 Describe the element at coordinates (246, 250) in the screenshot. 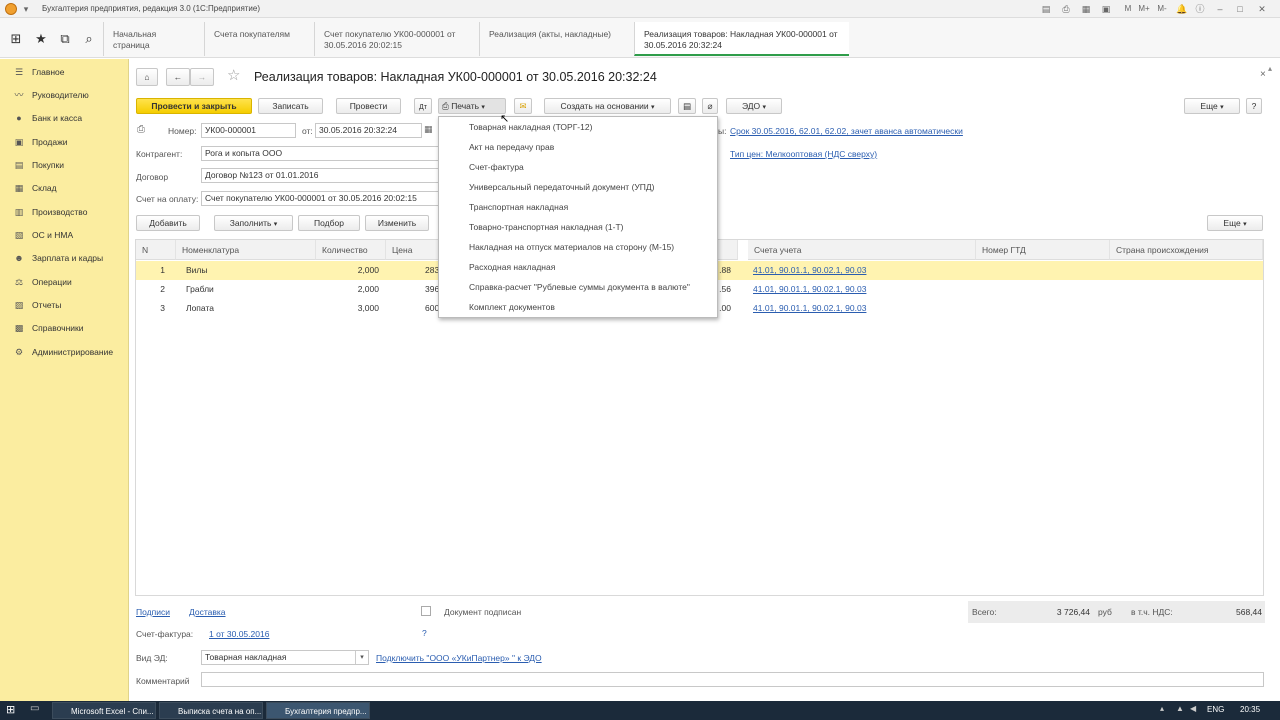

I see `col-header-item: Номенклатура` at that location.